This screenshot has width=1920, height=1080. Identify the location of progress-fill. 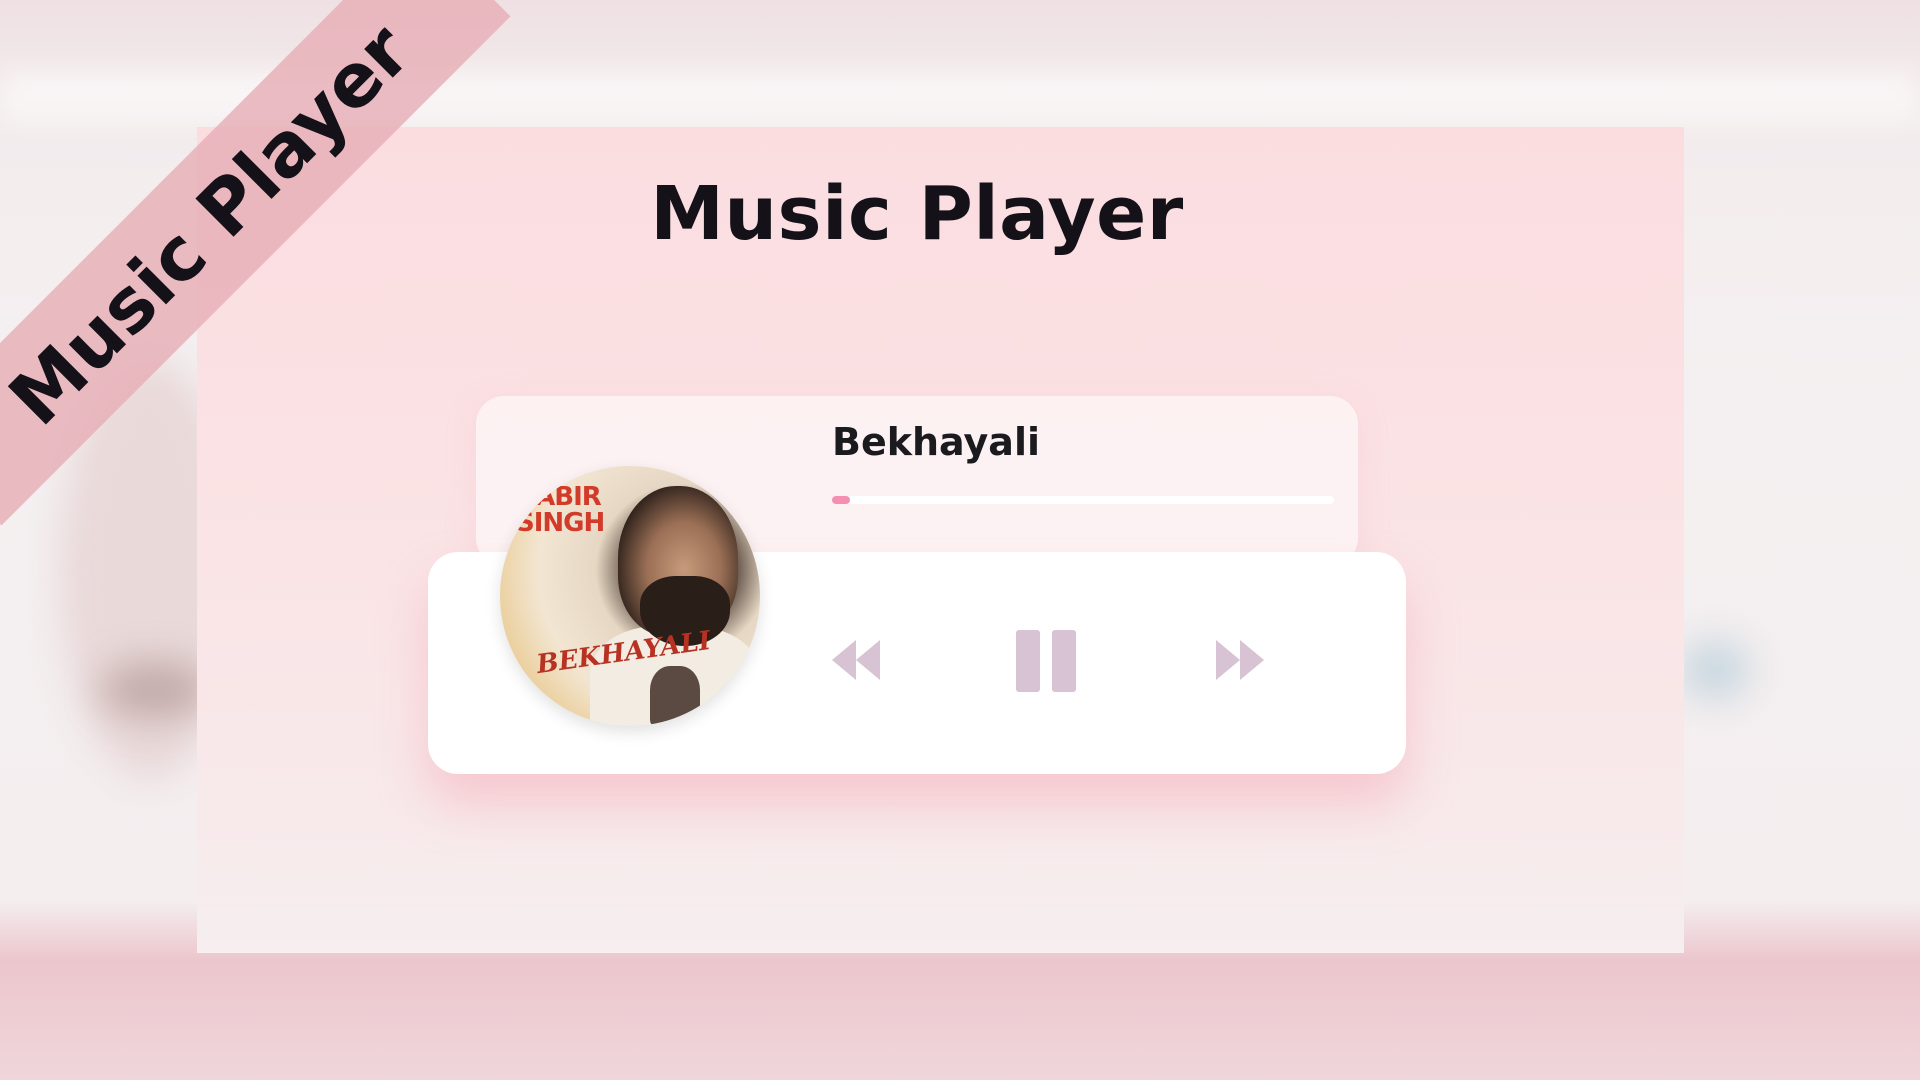
(841, 500).